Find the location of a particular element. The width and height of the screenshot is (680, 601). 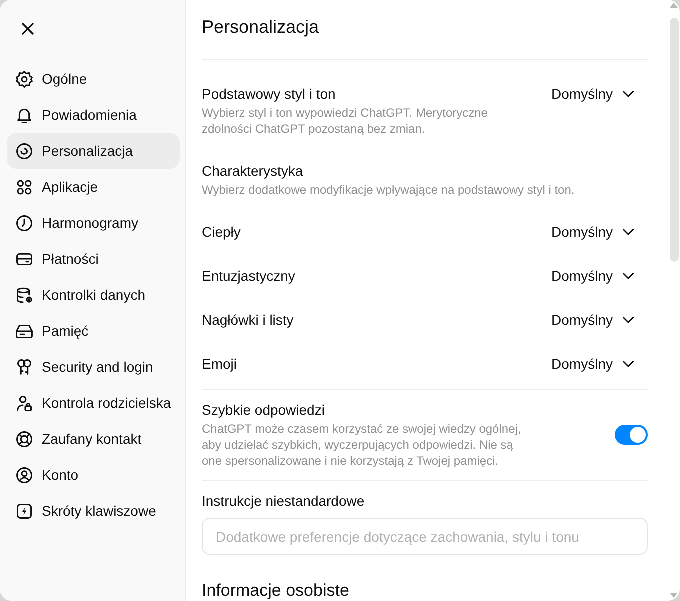

section-heading: Informacje osobiste is located at coordinates (276, 590).